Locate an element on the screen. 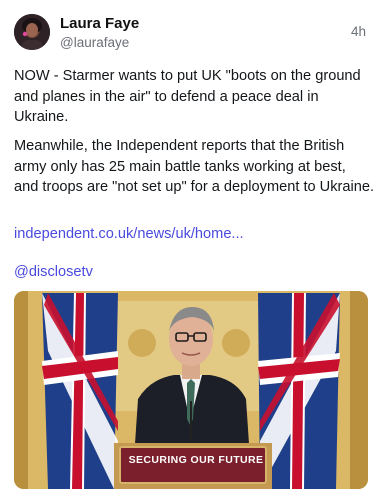 The image size is (382, 500). union-flag-left is located at coordinates (80, 391).